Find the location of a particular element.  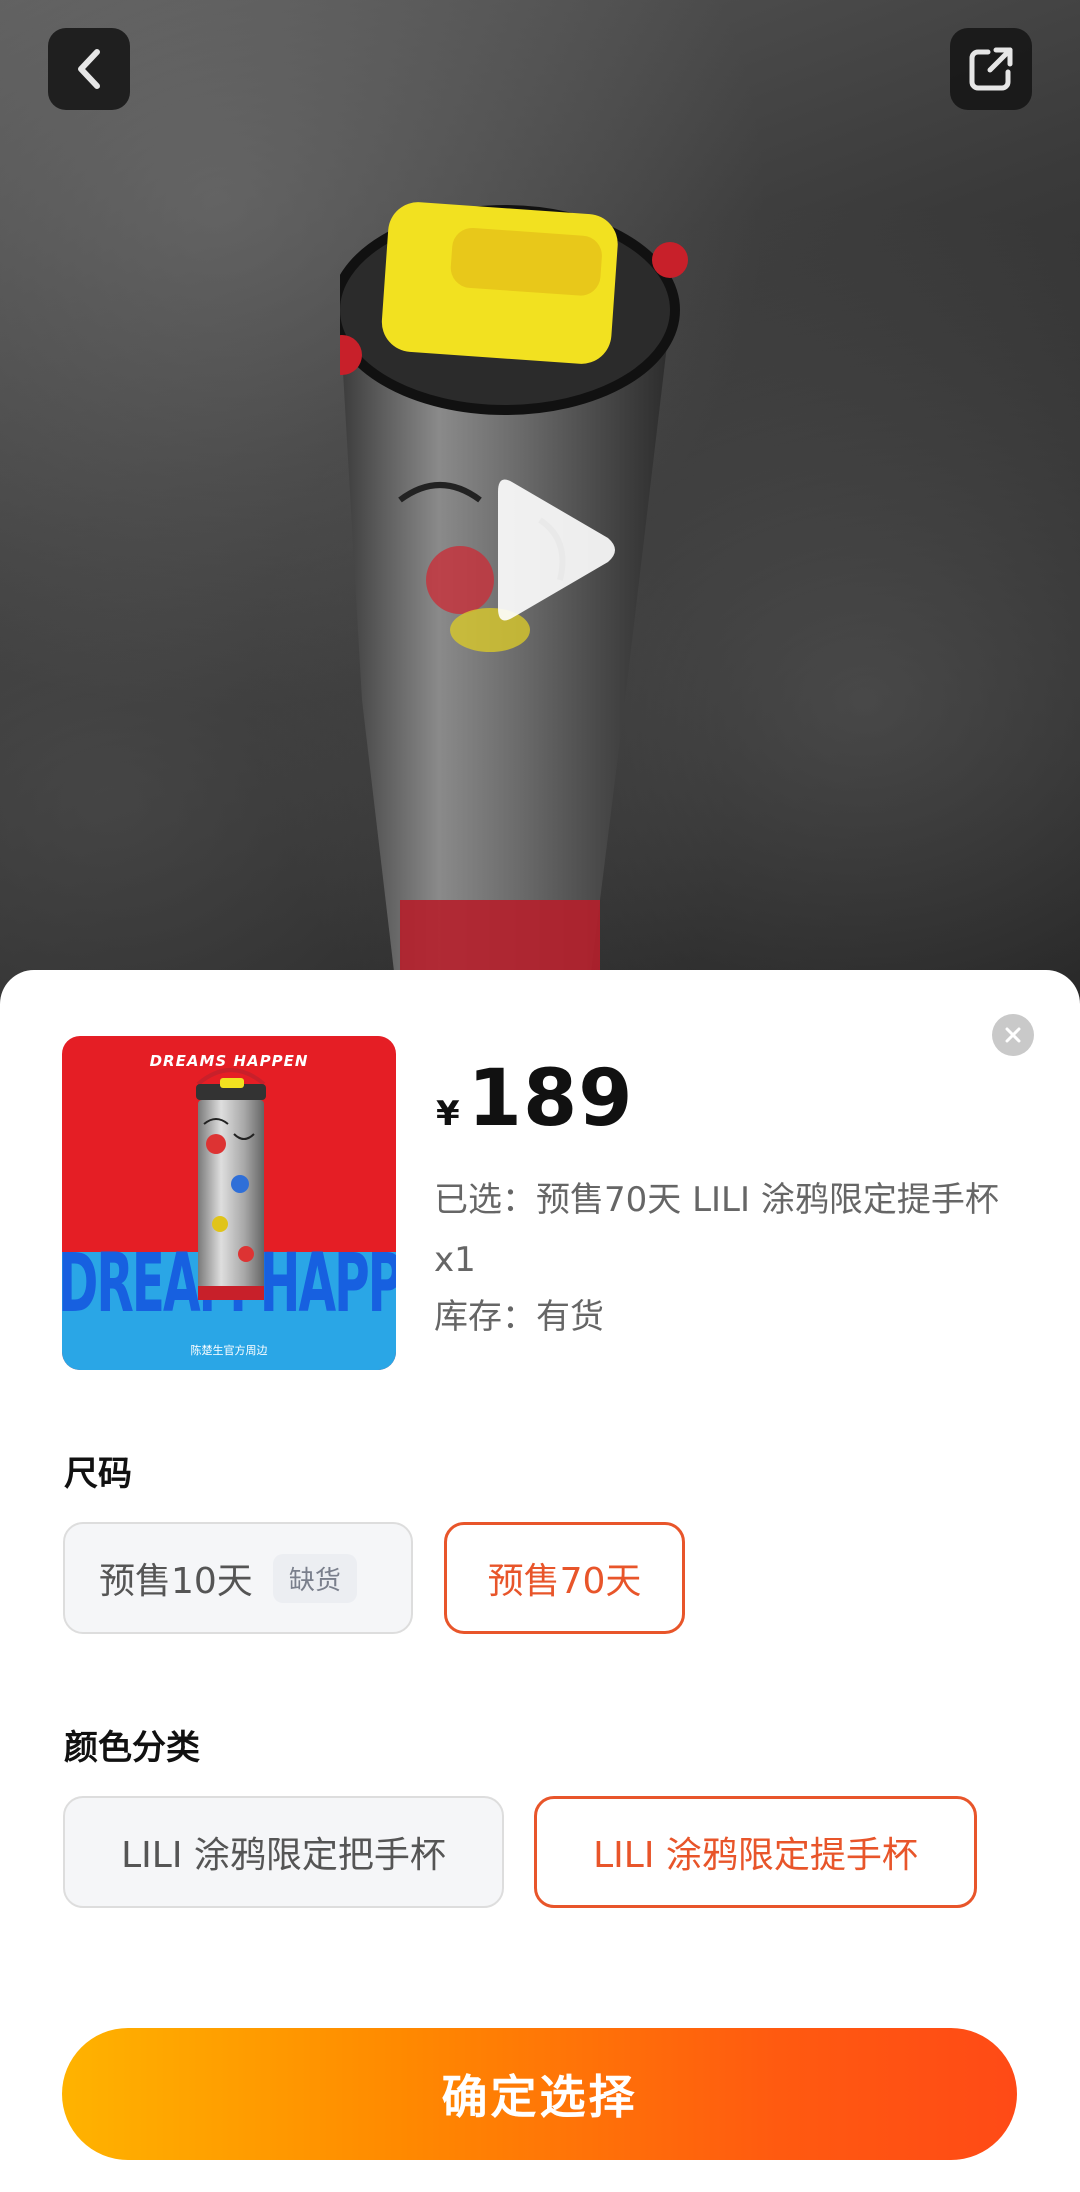

size-option-label: 预售10天 is located at coordinates (176, 1581).